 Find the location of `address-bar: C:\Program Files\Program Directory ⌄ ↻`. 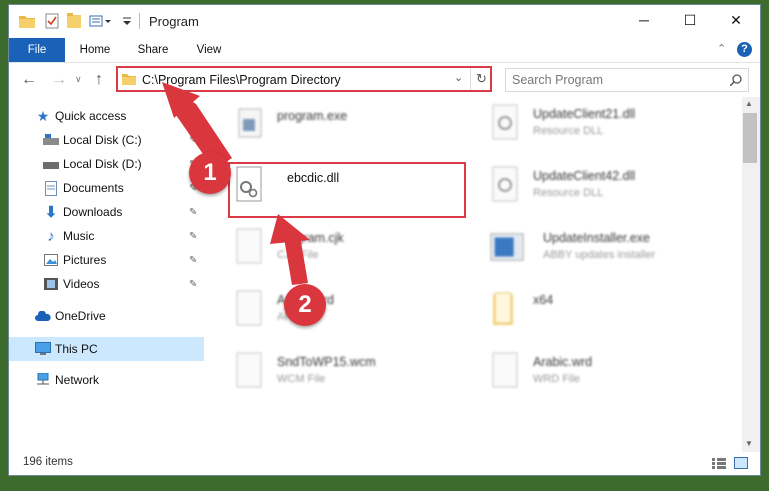

address-bar: C:\Program Files\Program Directory ⌄ ↻ is located at coordinates (304, 79).